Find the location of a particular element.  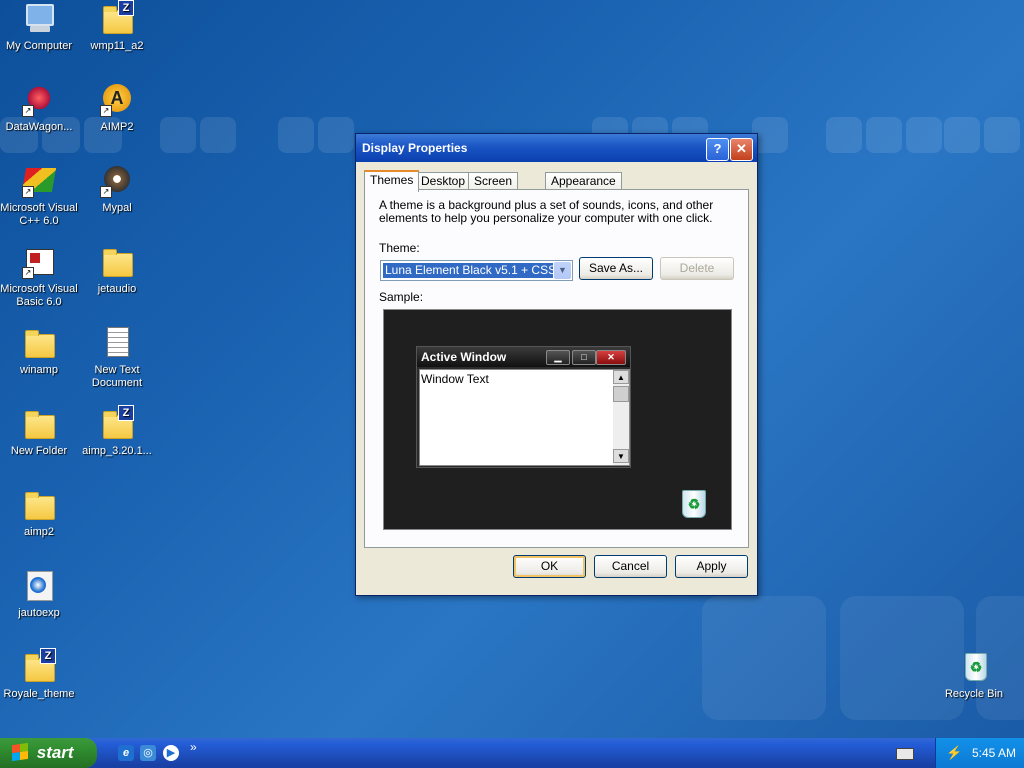

start-button: start is located at coordinates (48, 753).